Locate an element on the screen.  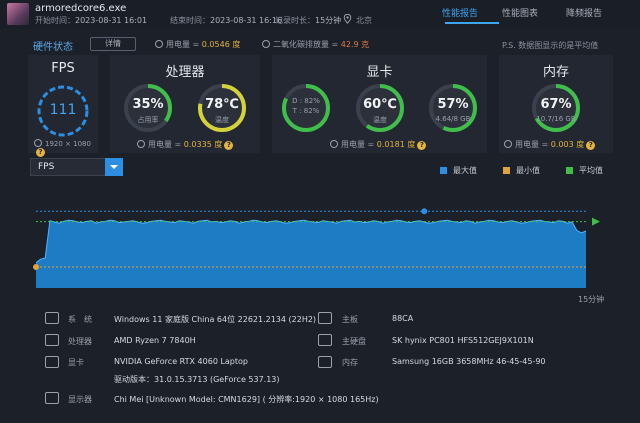
fps-card: FPS 111 1920 × 1080? is located at coordinates (63, 106).